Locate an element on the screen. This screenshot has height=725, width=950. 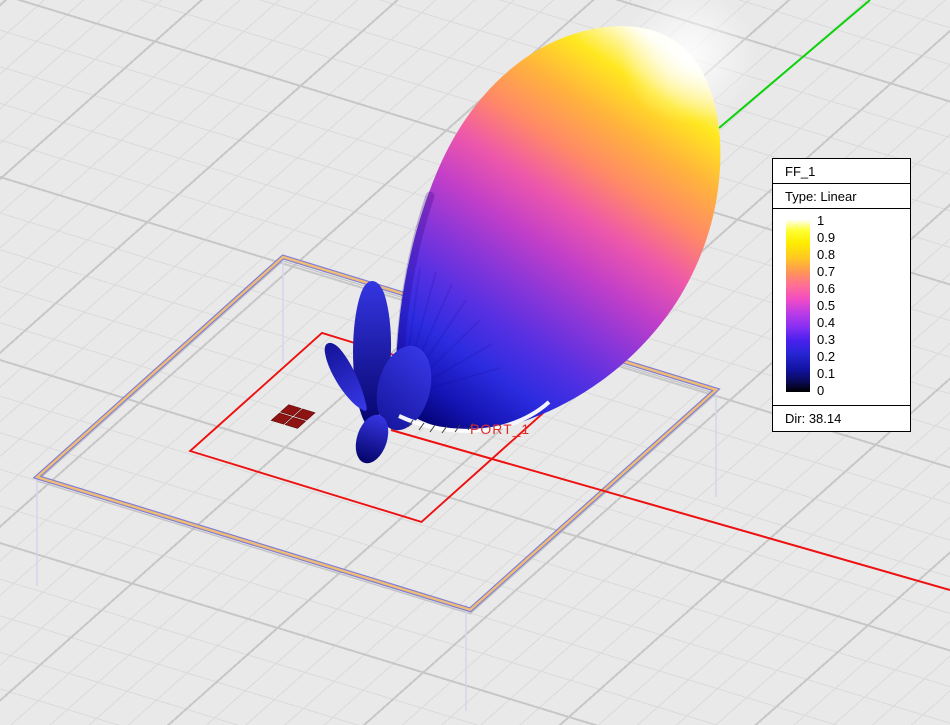
colorbar-tick-label: 1 is located at coordinates (821, 220).